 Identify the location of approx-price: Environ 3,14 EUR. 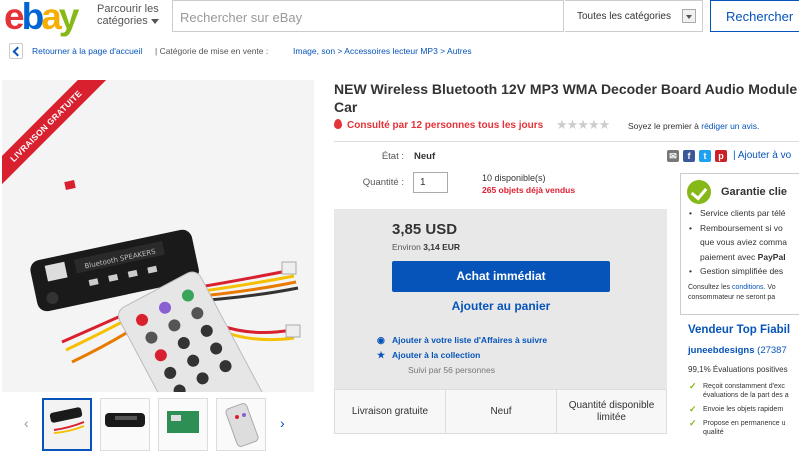
(426, 247).